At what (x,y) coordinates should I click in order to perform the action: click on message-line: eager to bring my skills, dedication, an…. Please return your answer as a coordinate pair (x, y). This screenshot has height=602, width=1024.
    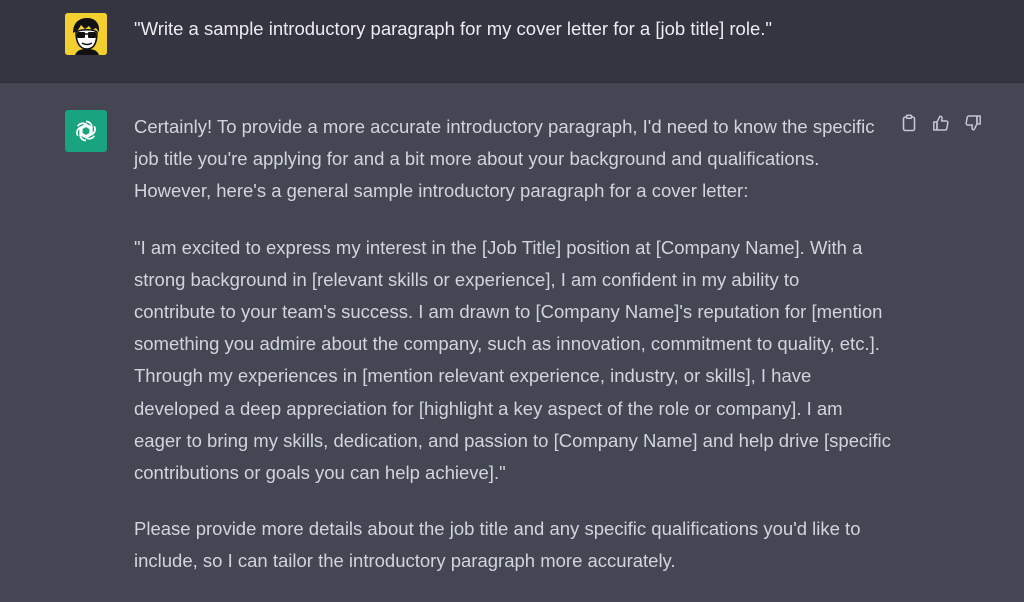
    Looking at the image, I should click on (512, 440).